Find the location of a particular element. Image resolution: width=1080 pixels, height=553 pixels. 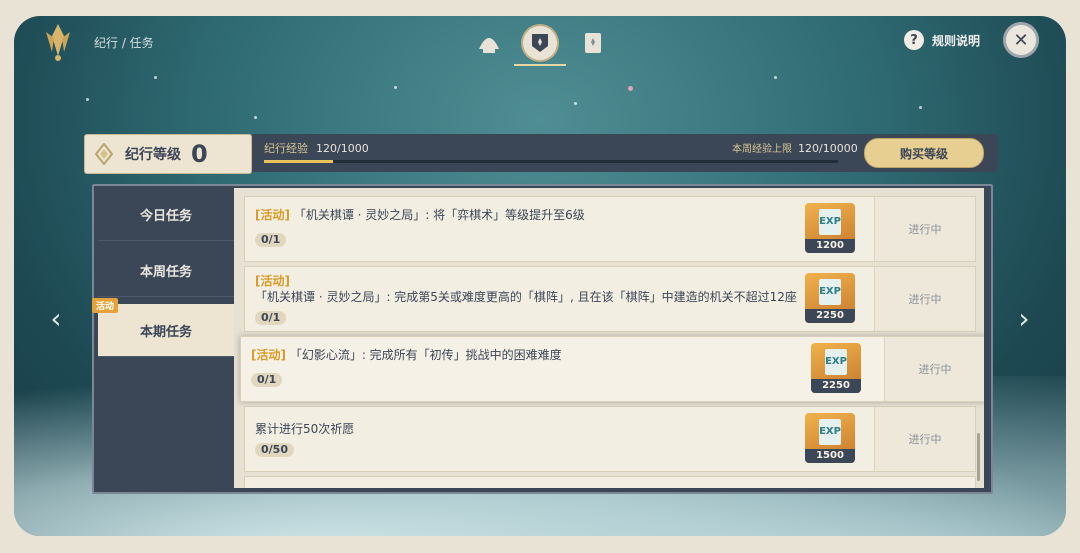

reward-amount: 1500 is located at coordinates (830, 456).